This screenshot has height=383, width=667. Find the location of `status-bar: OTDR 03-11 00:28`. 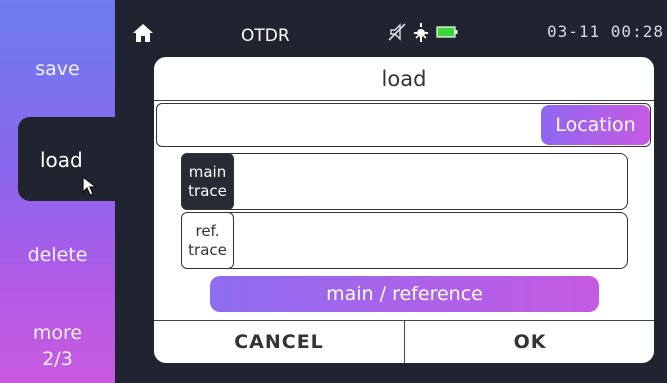

status-bar: OTDR 03-11 00:28 is located at coordinates (391, 29).